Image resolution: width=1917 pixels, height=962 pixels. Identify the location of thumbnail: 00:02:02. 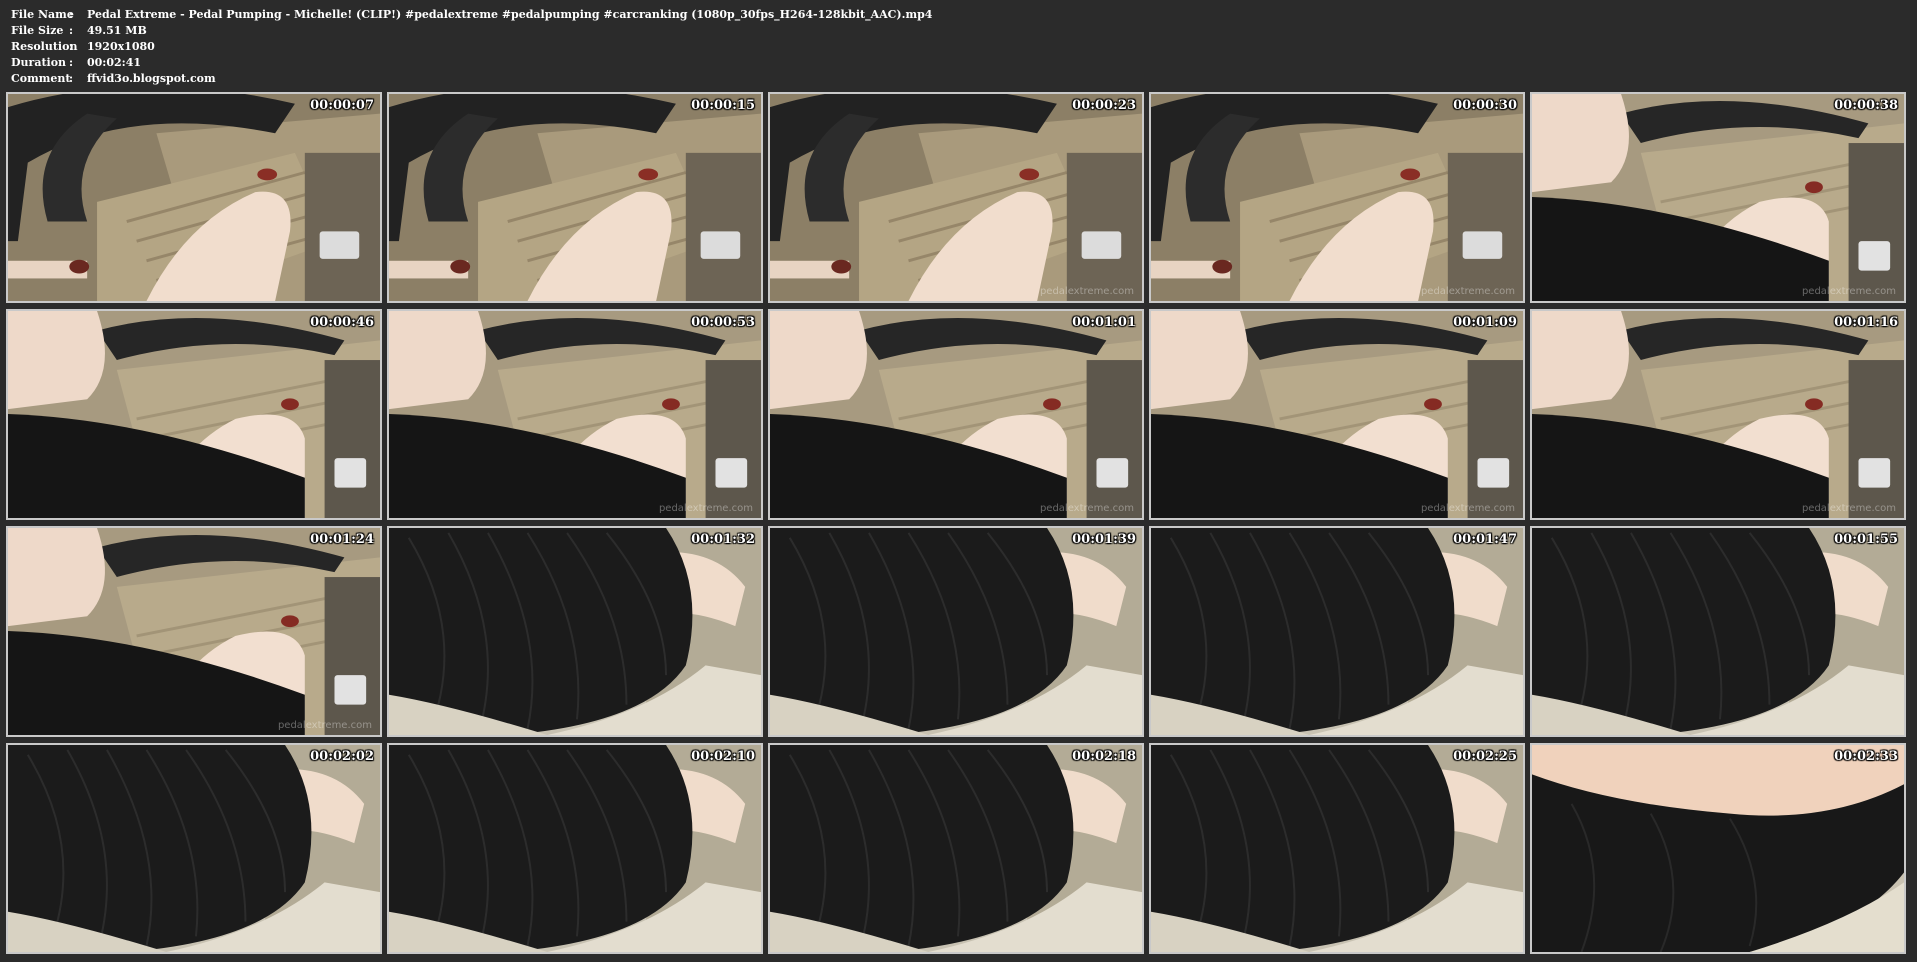
(194, 848).